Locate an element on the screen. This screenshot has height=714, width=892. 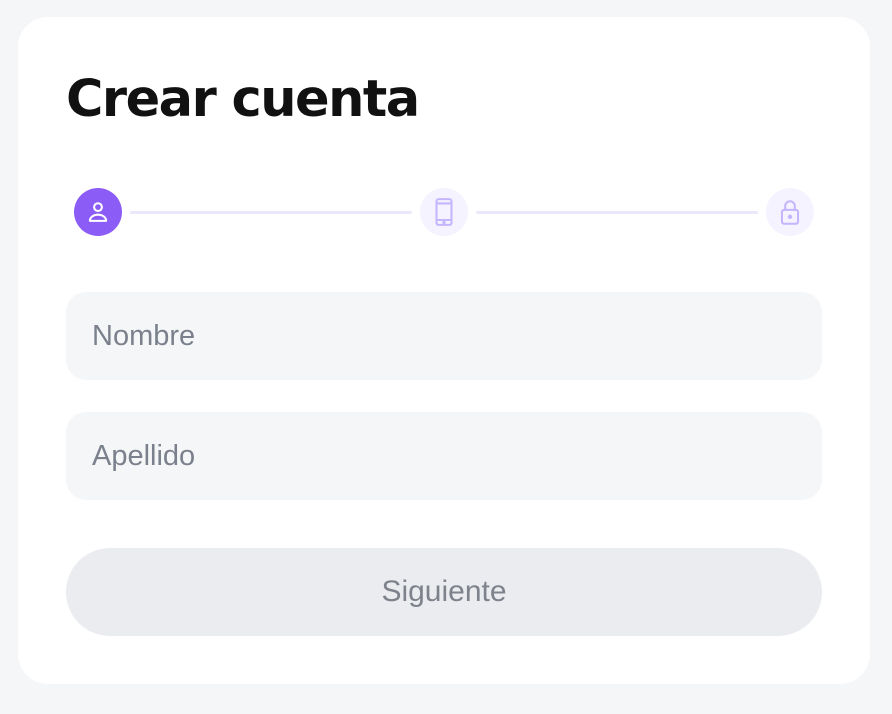
step-personal-info is located at coordinates (98, 212).